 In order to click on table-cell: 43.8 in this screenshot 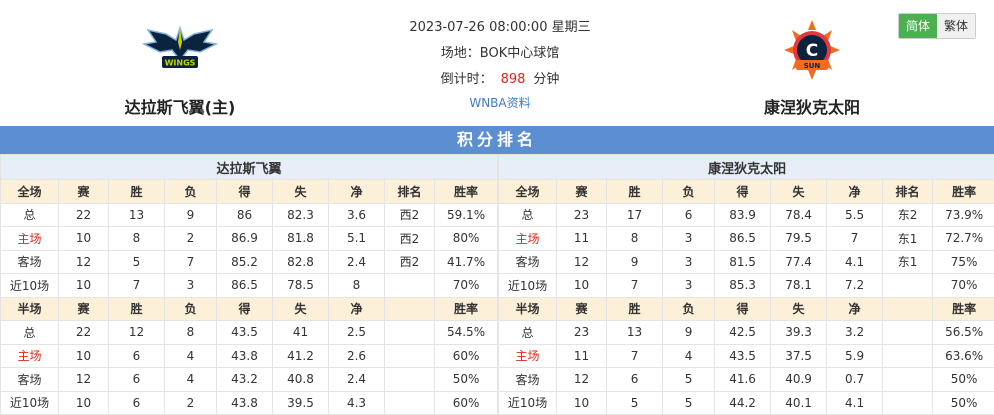, I will do `click(244, 355)`.